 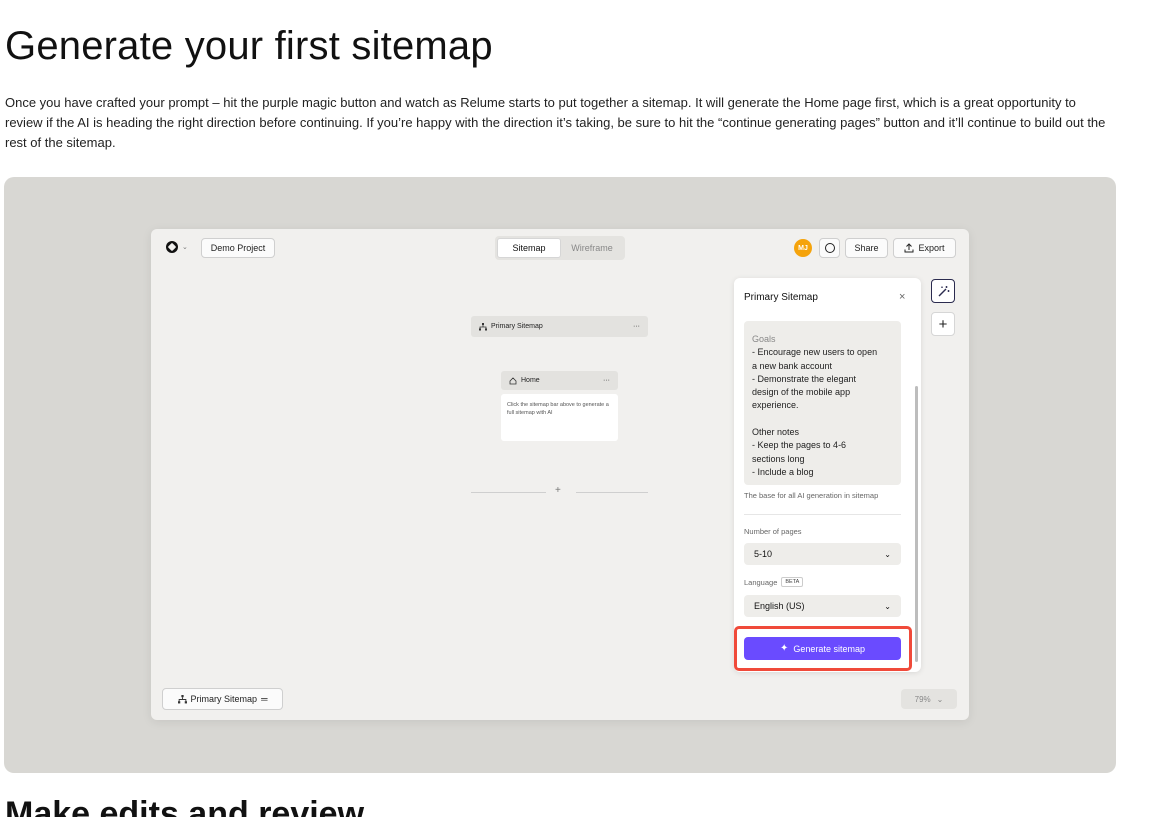 I want to click on export-button: Export, so click(x=924, y=248).